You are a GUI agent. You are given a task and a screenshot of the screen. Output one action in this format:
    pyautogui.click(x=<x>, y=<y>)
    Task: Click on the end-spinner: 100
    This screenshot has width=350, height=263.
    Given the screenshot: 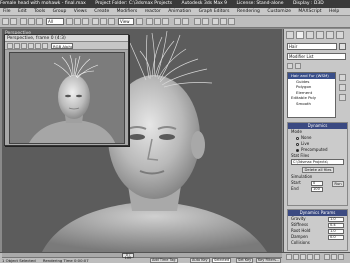 What is the action you would take?
    pyautogui.click(x=317, y=189)
    